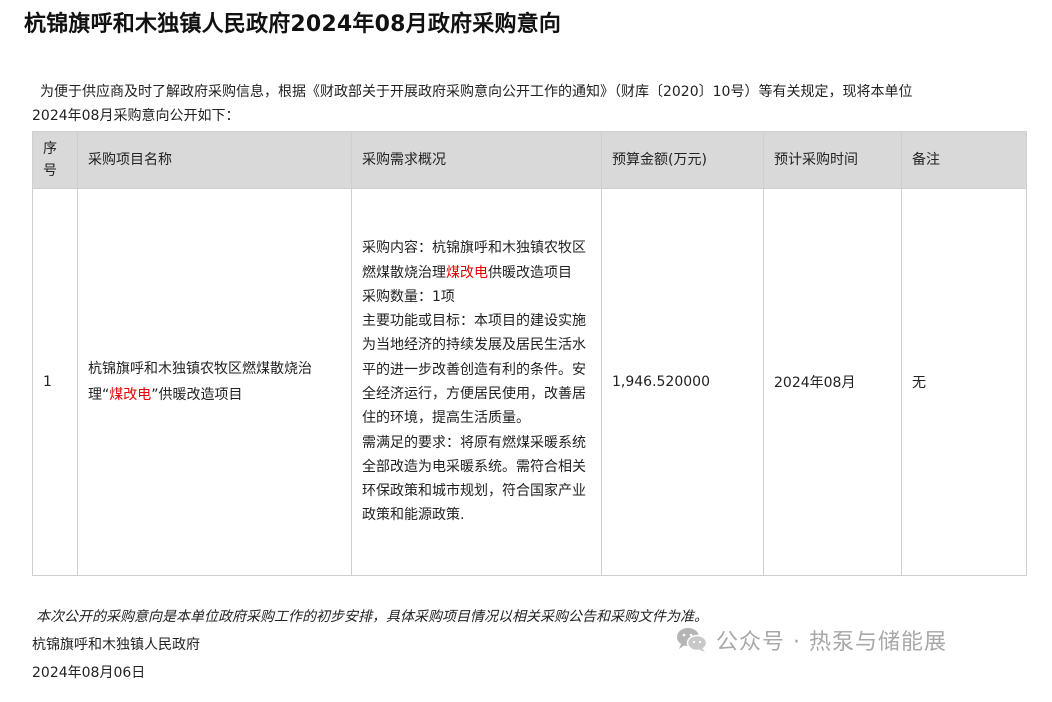 Image resolution: width=1052 pixels, height=702 pixels. What do you see at coordinates (116, 645) in the screenshot?
I see `footer-organization: 杭锦旗呼和木独镇人民政府` at bounding box center [116, 645].